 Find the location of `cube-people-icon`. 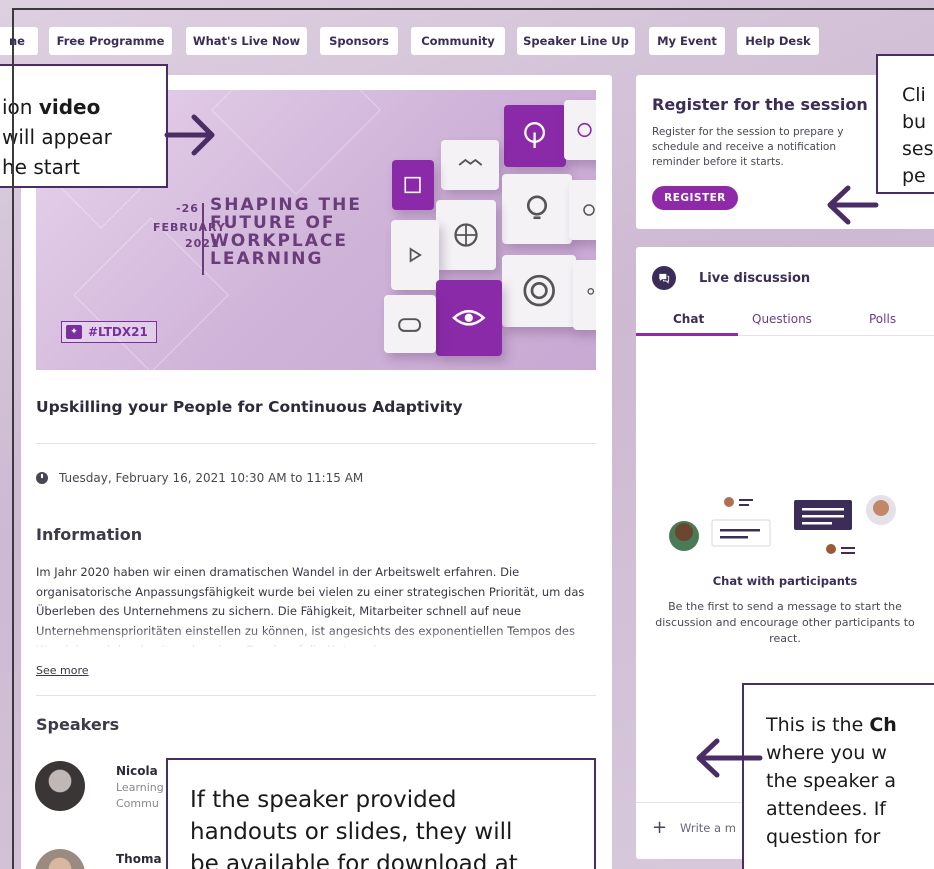

cube-people-icon is located at coordinates (584, 295).